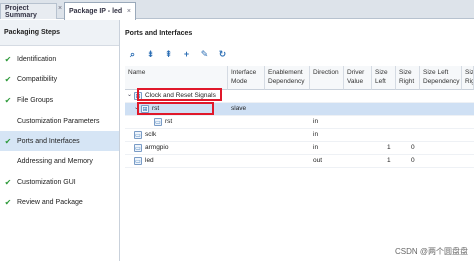 This screenshot has width=474, height=261. Describe the element at coordinates (239, 81) in the screenshot. I see `header-text: Mode` at that location.